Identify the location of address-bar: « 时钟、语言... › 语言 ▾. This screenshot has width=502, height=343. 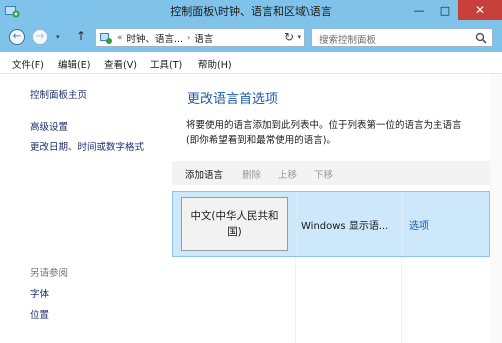
(200, 37).